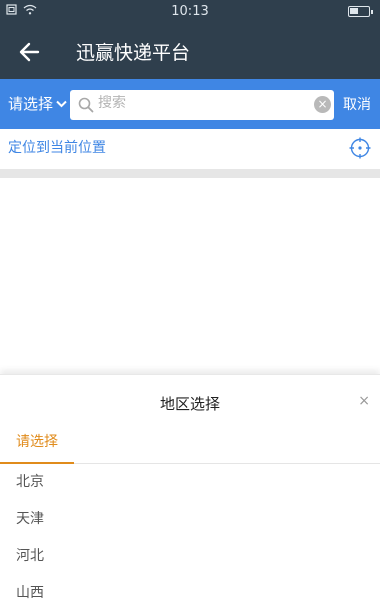 The width and height of the screenshot is (380, 614). I want to click on region-dropdown-label: 请选择, so click(31, 104).